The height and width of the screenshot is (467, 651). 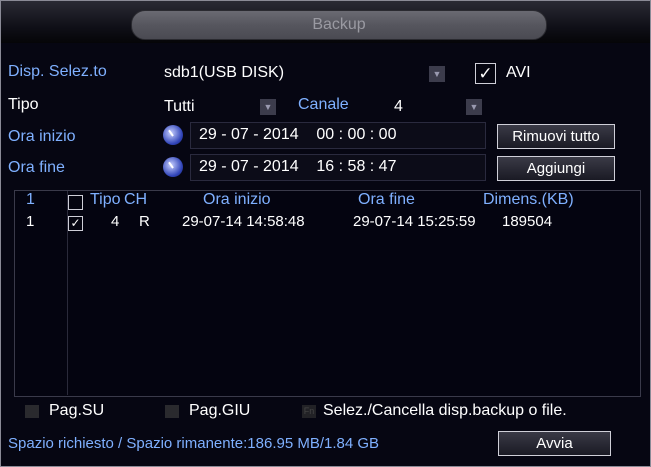 I want to click on page-up-label: Pag.SU, so click(x=76, y=411).